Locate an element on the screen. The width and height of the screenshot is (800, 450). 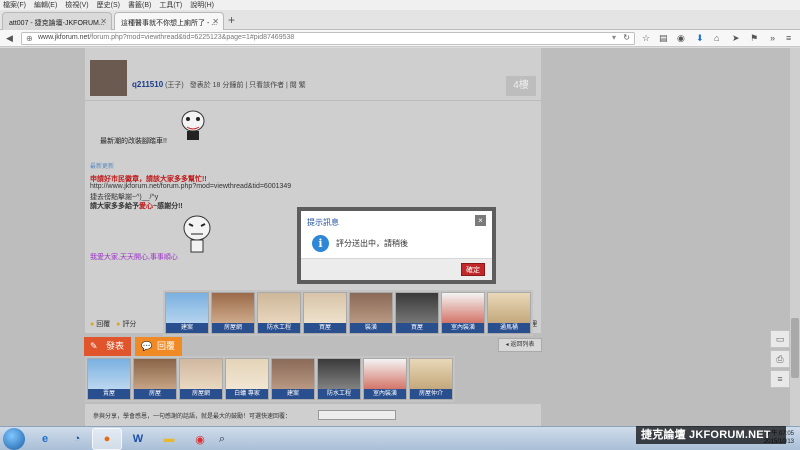
comment-icon: ▭ is located at coordinates (780, 339).